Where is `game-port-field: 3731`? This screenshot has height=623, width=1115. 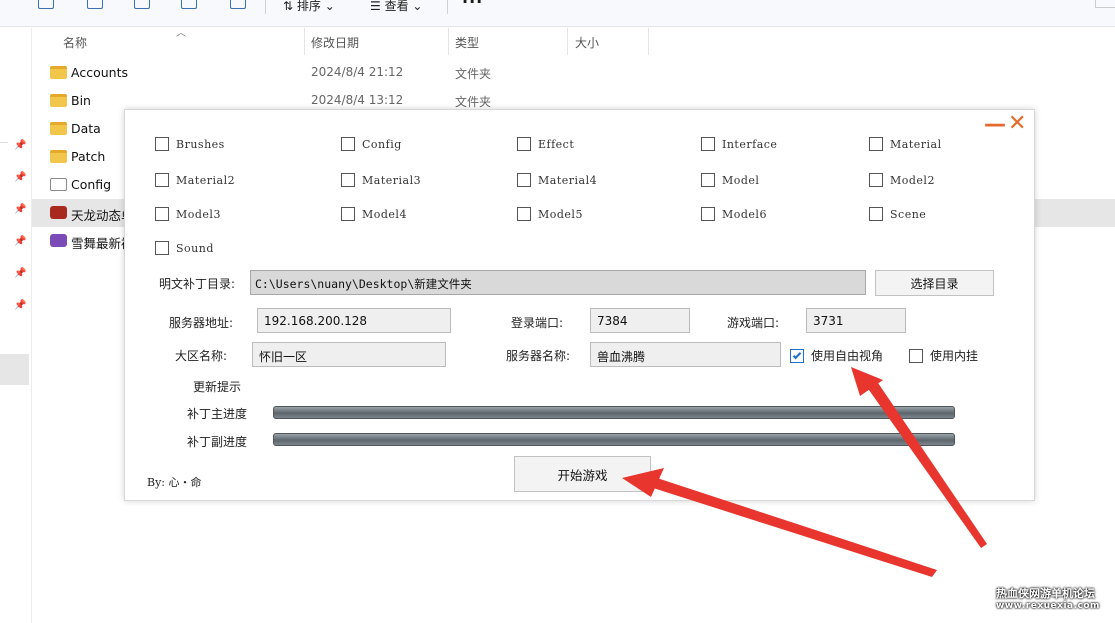
game-port-field: 3731 is located at coordinates (856, 320).